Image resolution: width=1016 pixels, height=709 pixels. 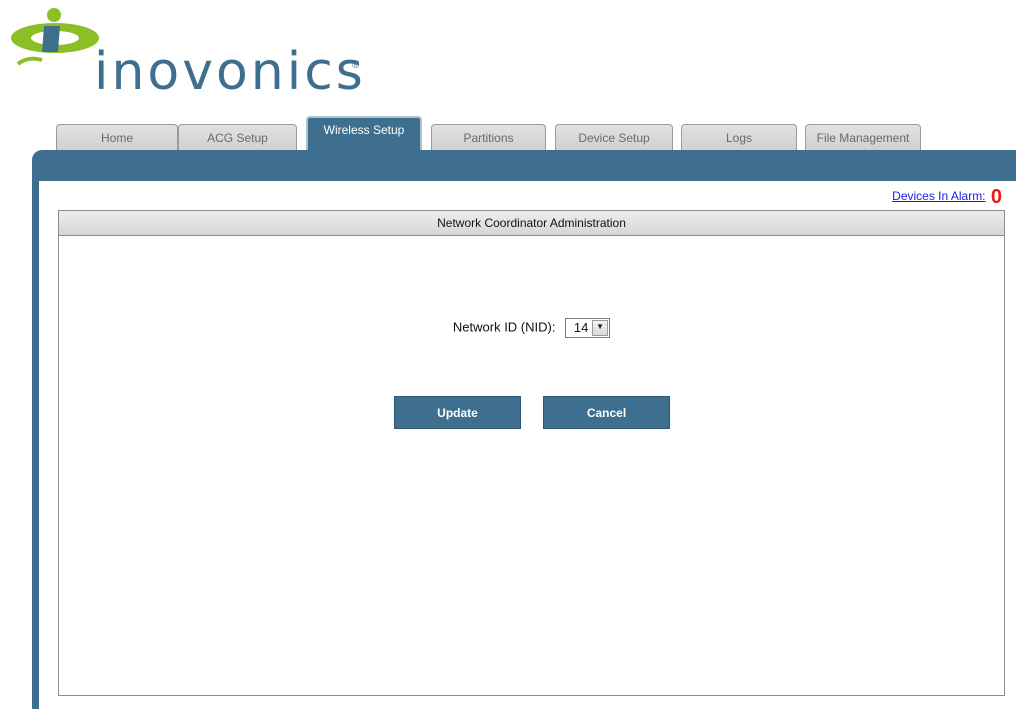 I want to click on tab-logs: Logs, so click(x=739, y=137).